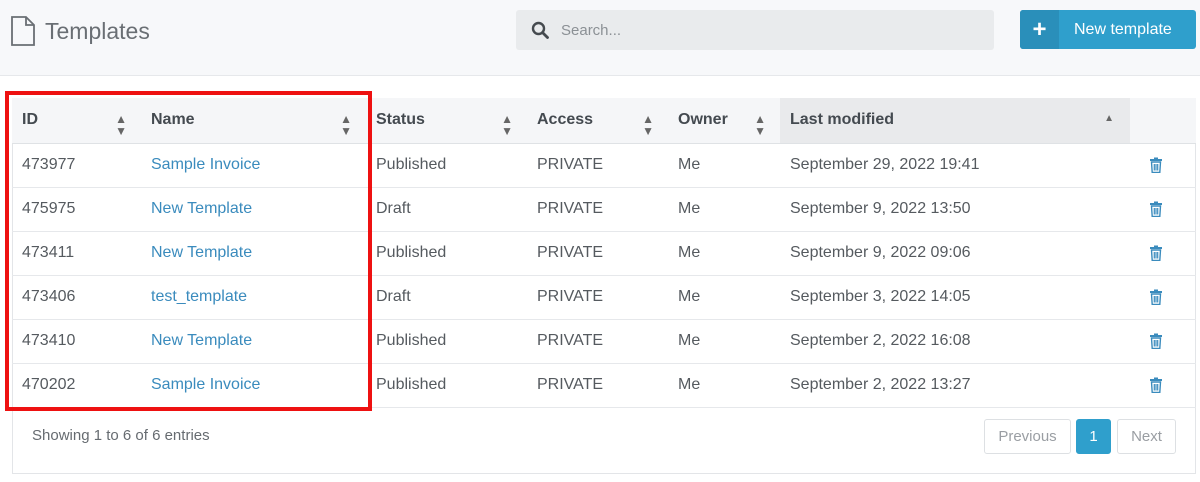  I want to click on column-header-access: Access ▲ ▼, so click(597, 121).